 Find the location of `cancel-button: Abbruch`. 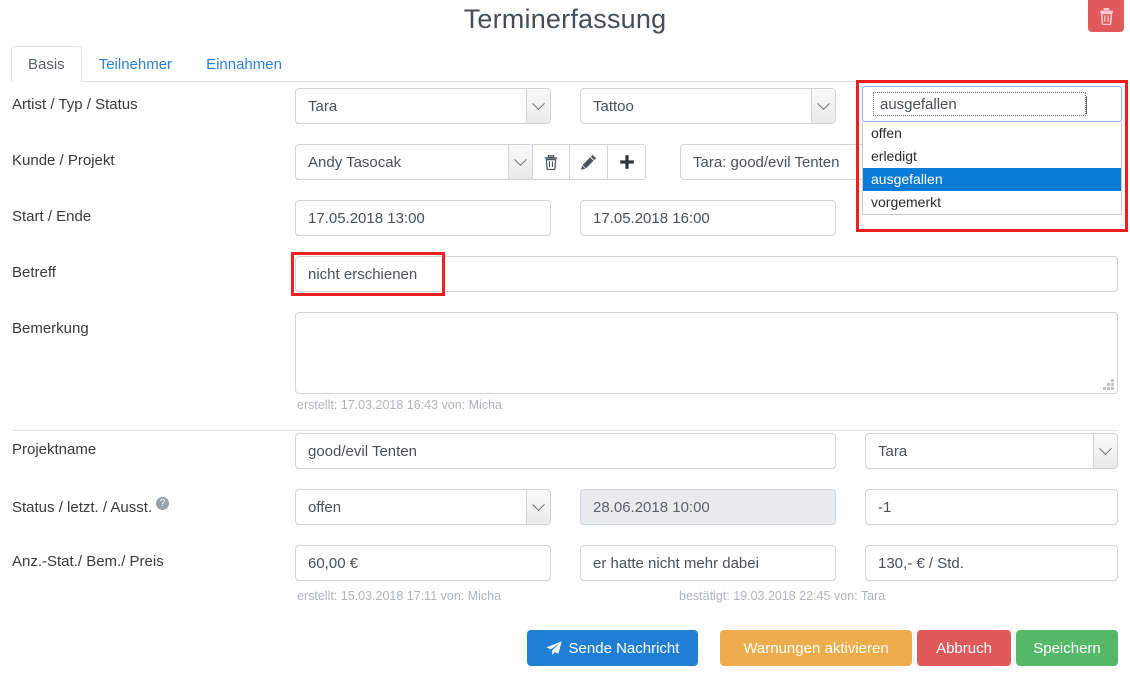

cancel-button: Abbruch is located at coordinates (964, 648).